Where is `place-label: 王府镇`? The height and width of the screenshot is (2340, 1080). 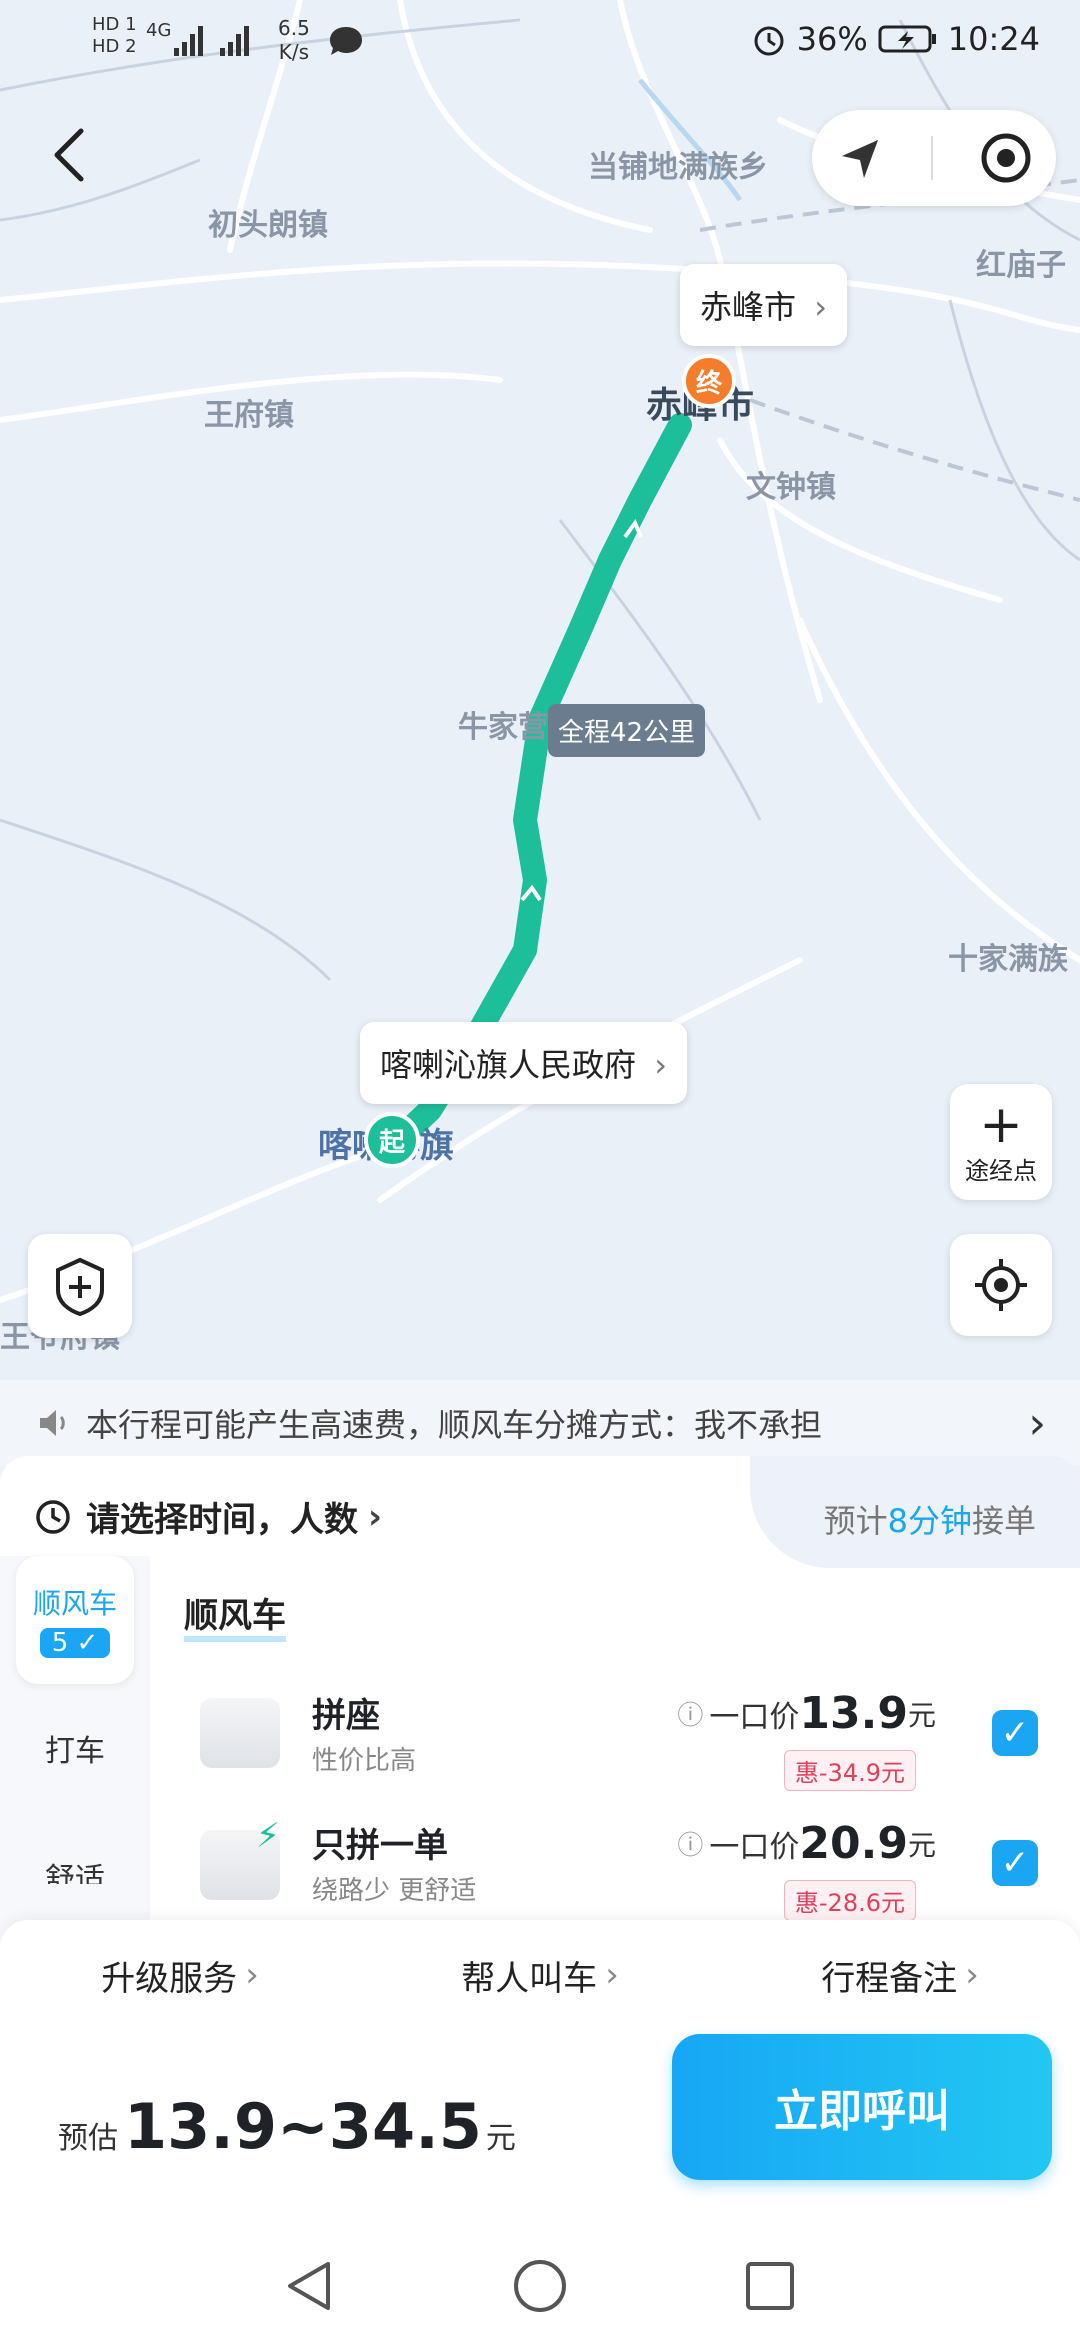 place-label: 王府镇 is located at coordinates (249, 415).